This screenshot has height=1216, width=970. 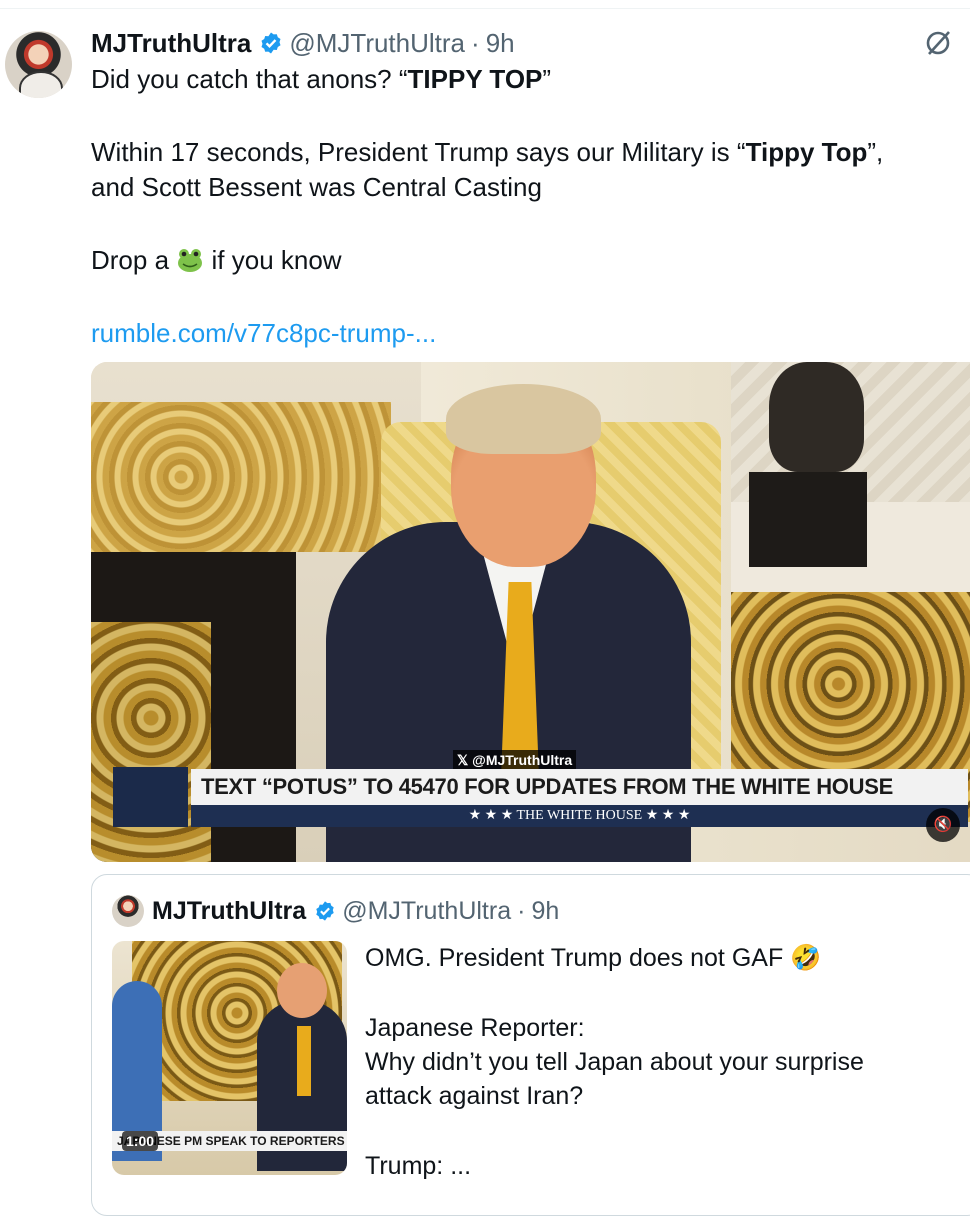 I want to click on quoted-display-name: MJTruthUltra, so click(x=229, y=911).